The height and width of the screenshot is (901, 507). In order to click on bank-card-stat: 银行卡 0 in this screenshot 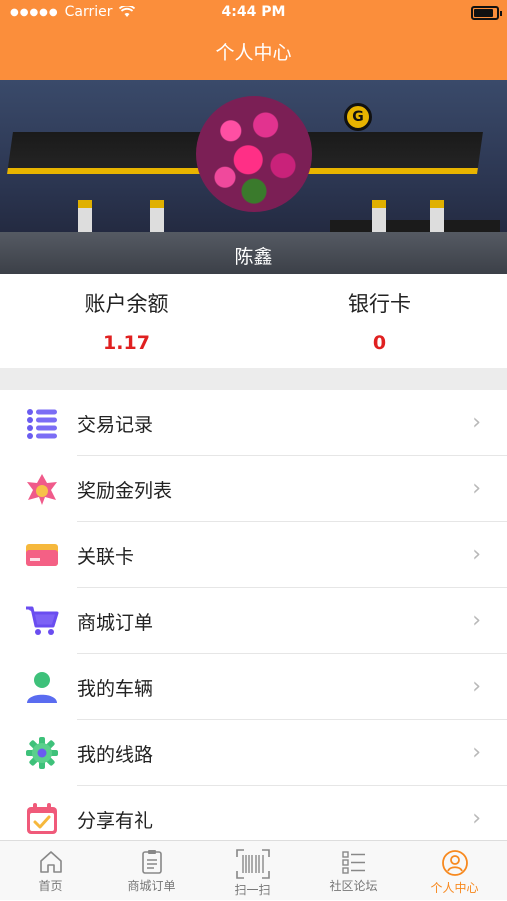, I will do `click(379, 314)`.